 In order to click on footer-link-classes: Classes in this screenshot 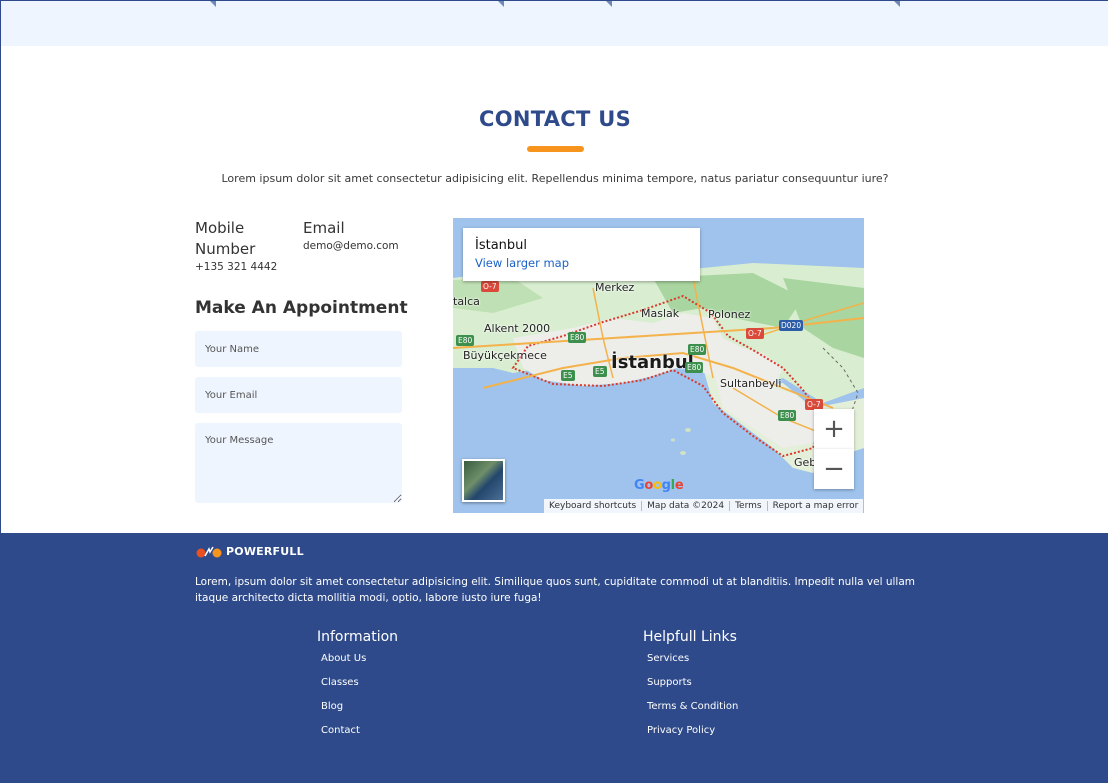, I will do `click(340, 682)`.